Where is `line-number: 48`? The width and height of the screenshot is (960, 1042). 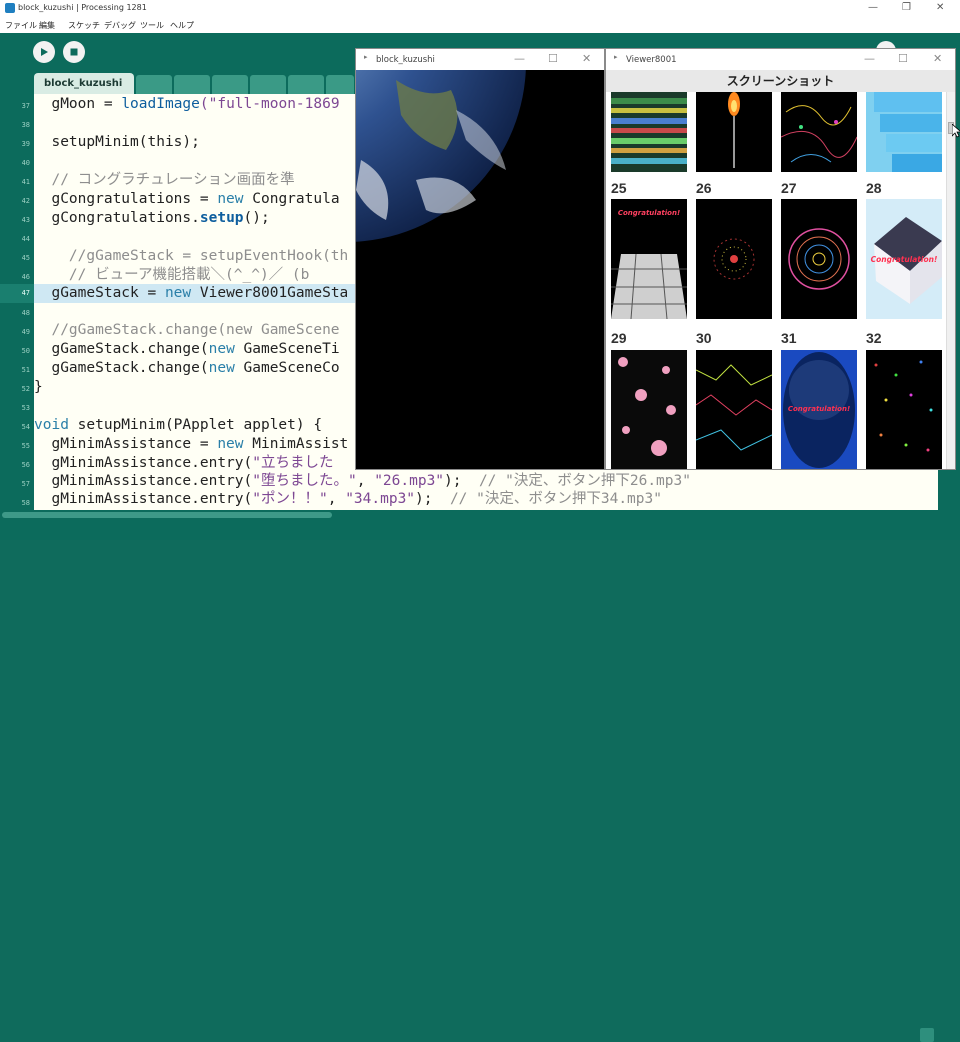
line-number: 48 is located at coordinates (25, 313).